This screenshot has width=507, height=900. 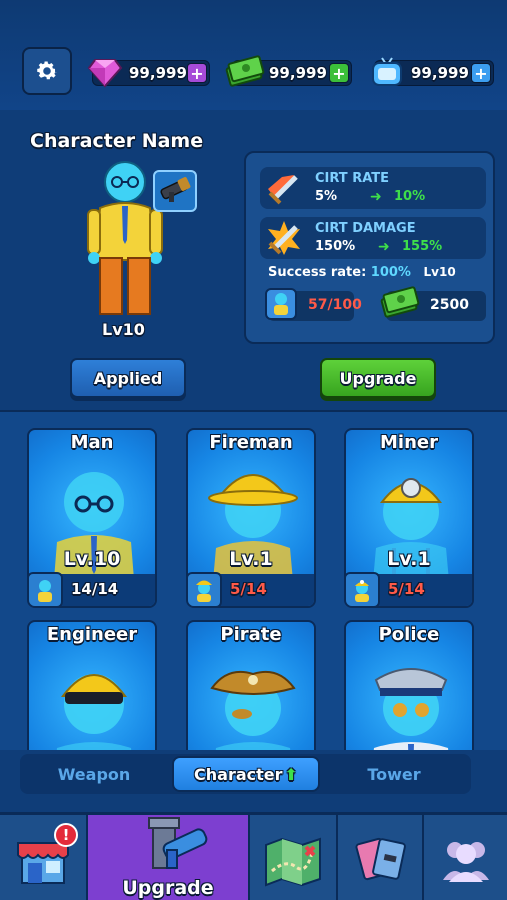 I want to click on tab-character-label: Character, so click(x=238, y=774).